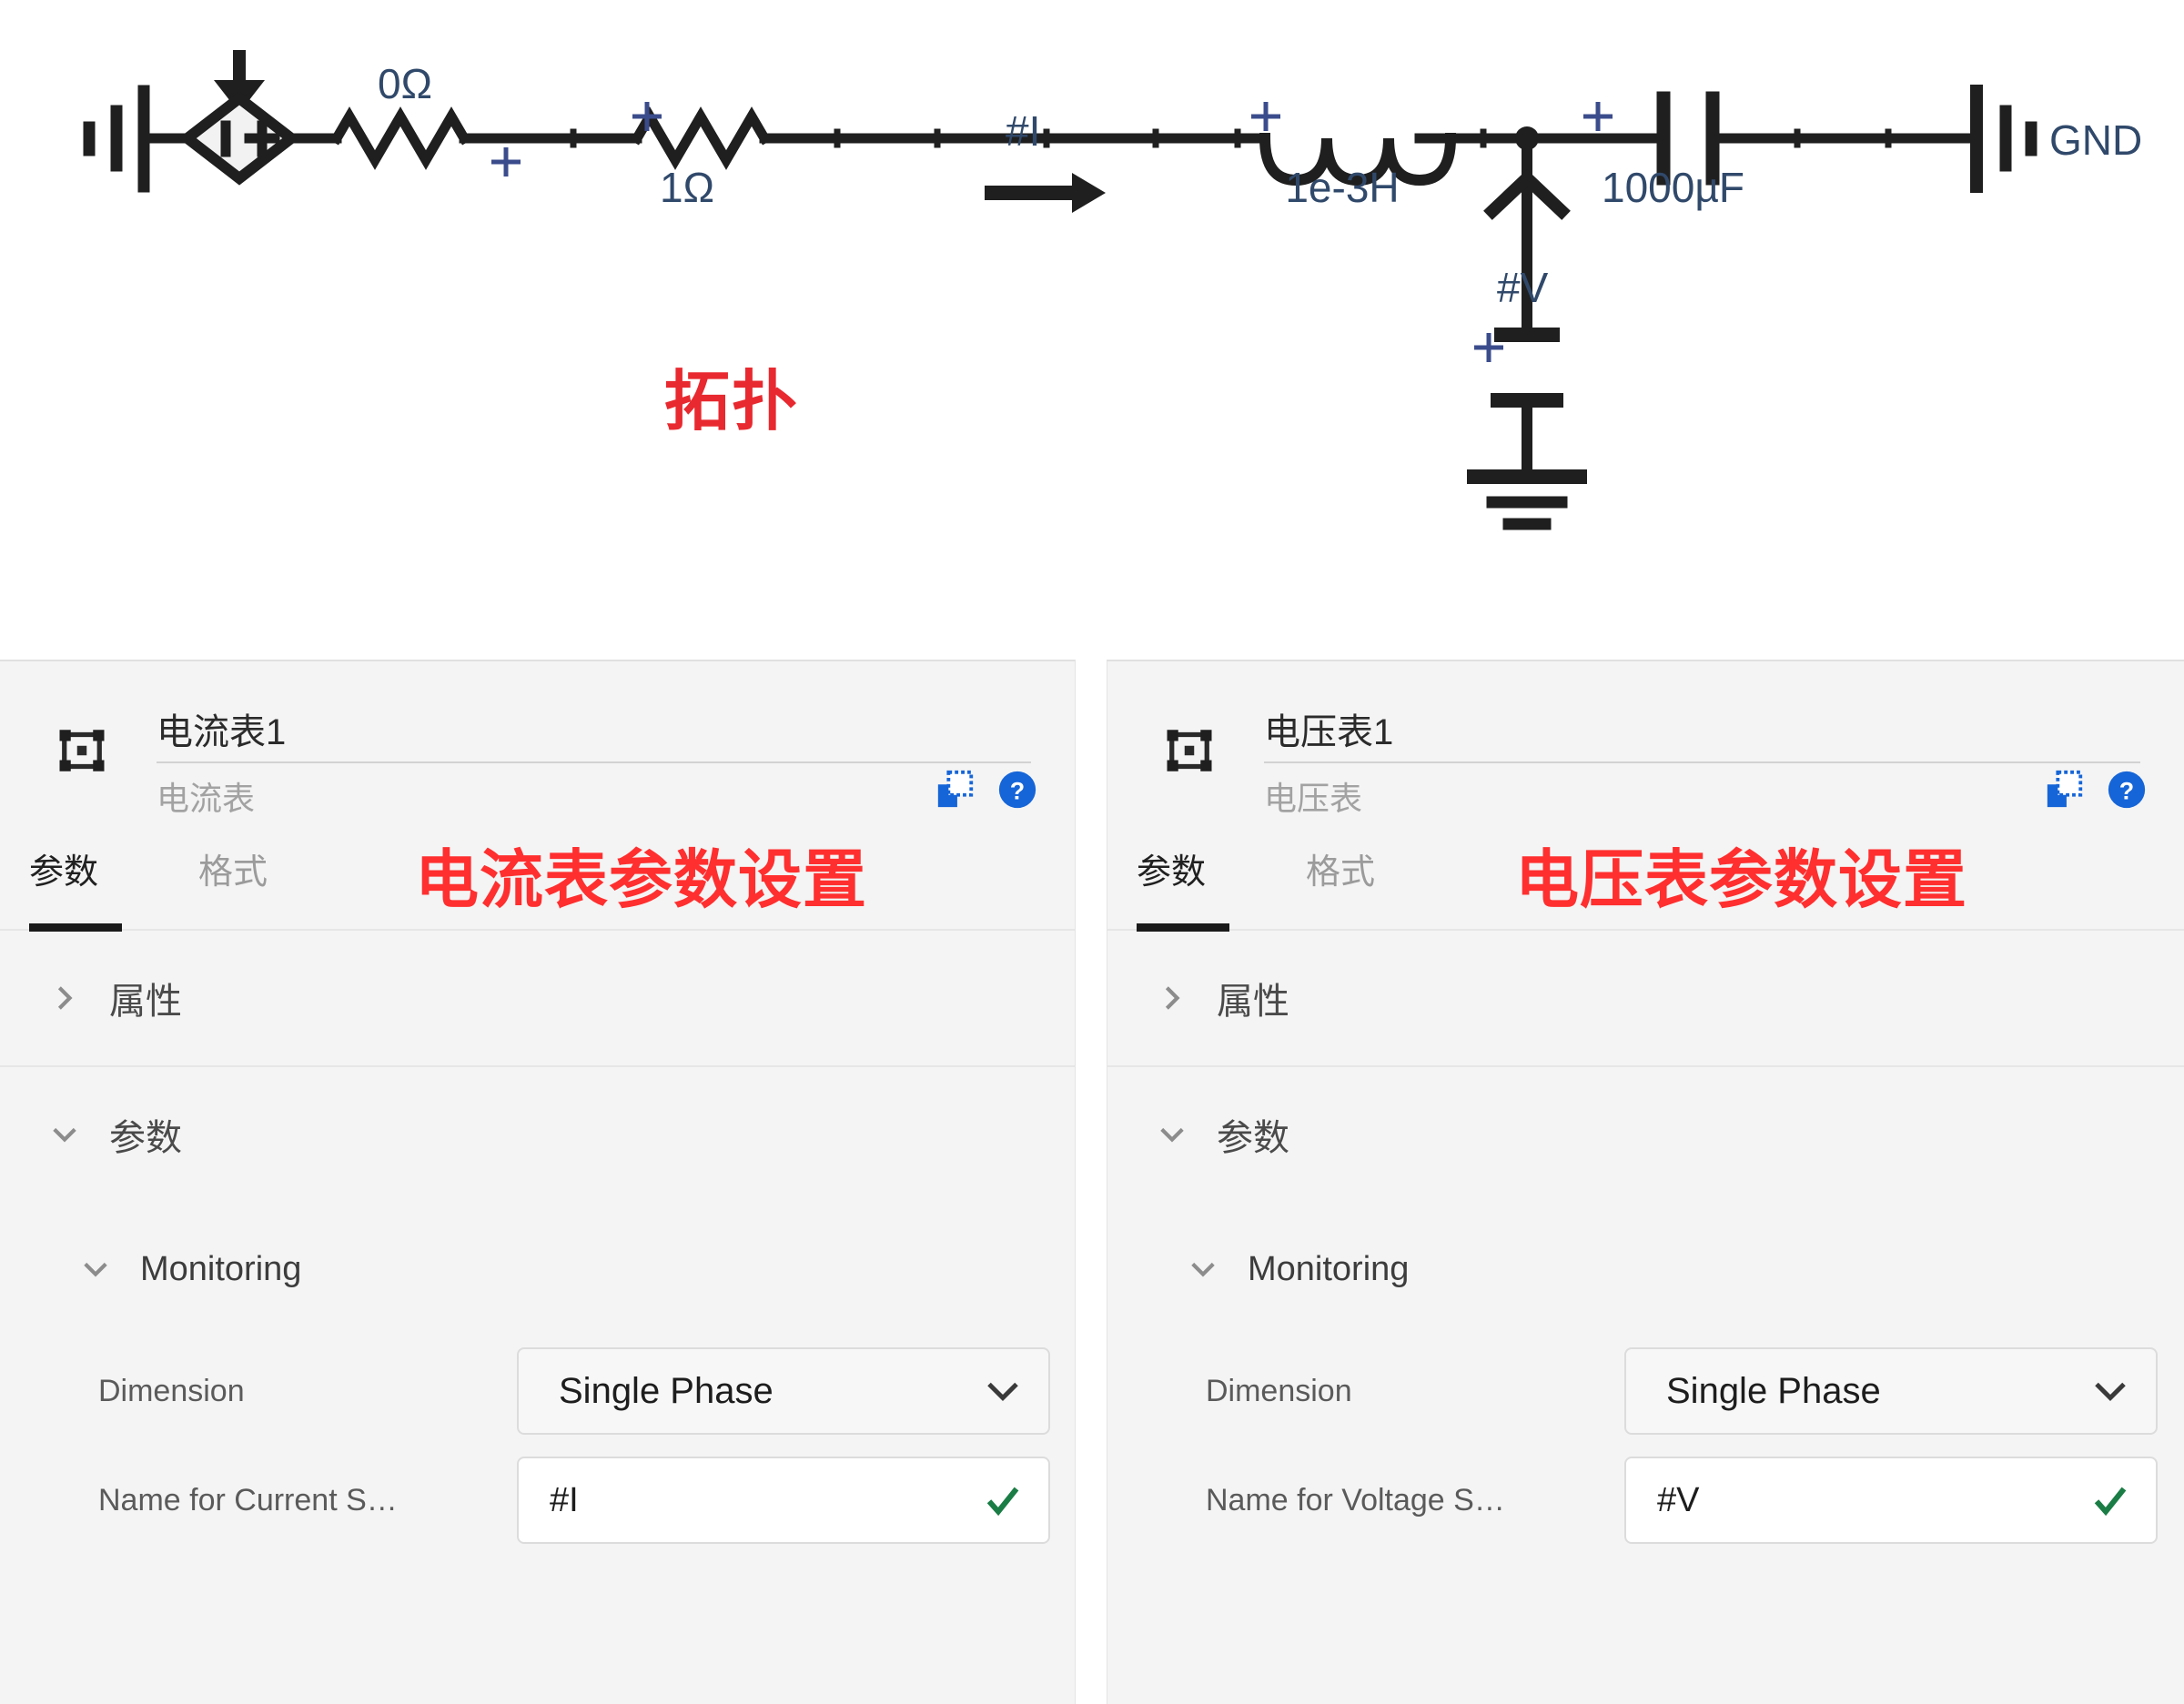  Describe the element at coordinates (1679, 1499) in the screenshot. I see `voltage-signal-name-value: #V` at that location.